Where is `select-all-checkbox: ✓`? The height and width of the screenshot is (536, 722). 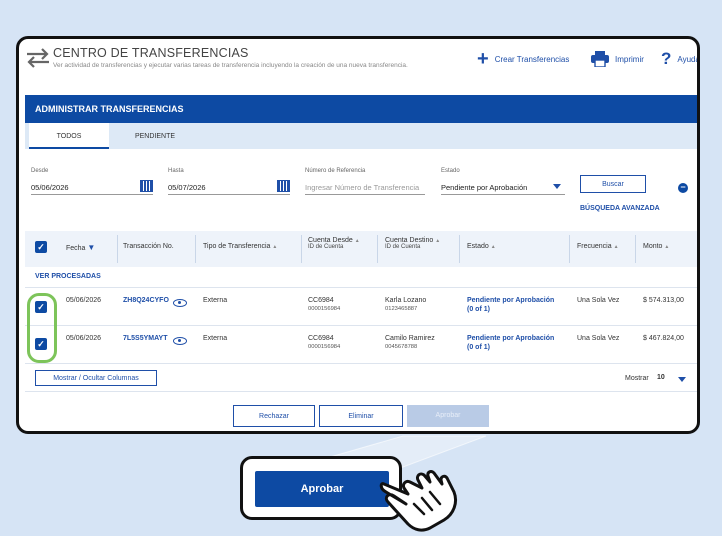 select-all-checkbox: ✓ is located at coordinates (41, 247).